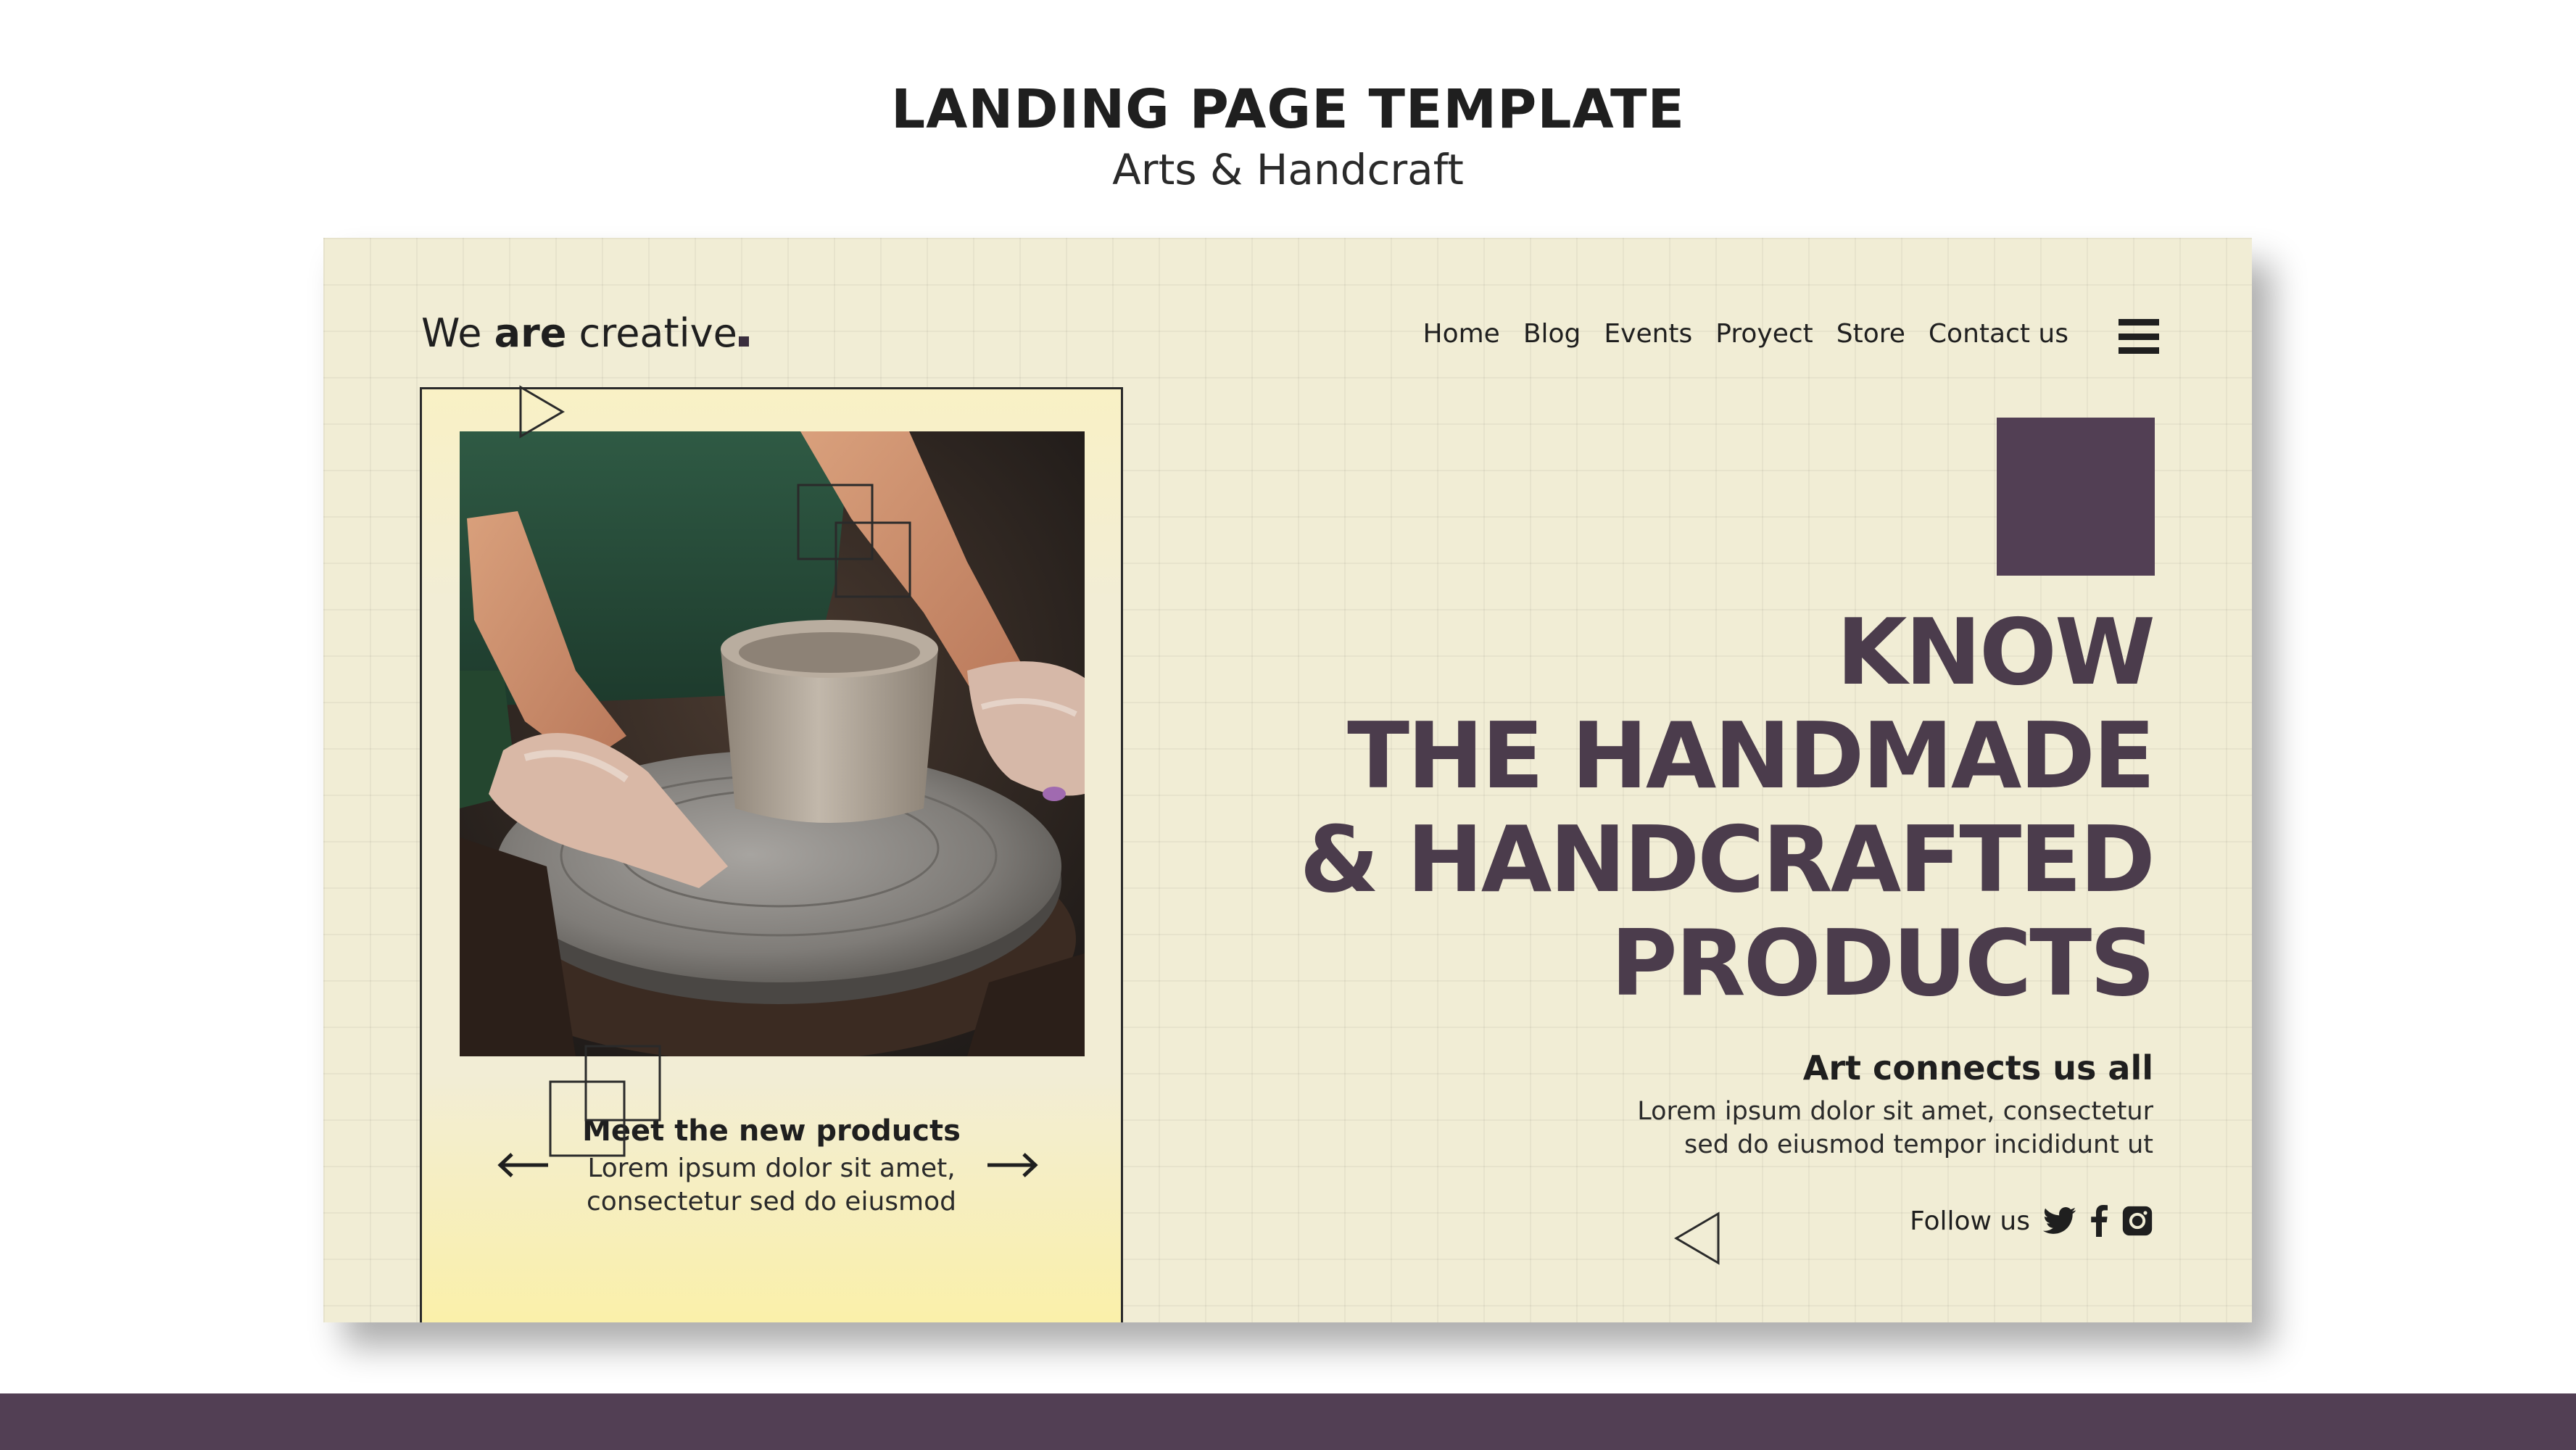  What do you see at coordinates (1462, 334) in the screenshot?
I see `nav-item-home: Home` at bounding box center [1462, 334].